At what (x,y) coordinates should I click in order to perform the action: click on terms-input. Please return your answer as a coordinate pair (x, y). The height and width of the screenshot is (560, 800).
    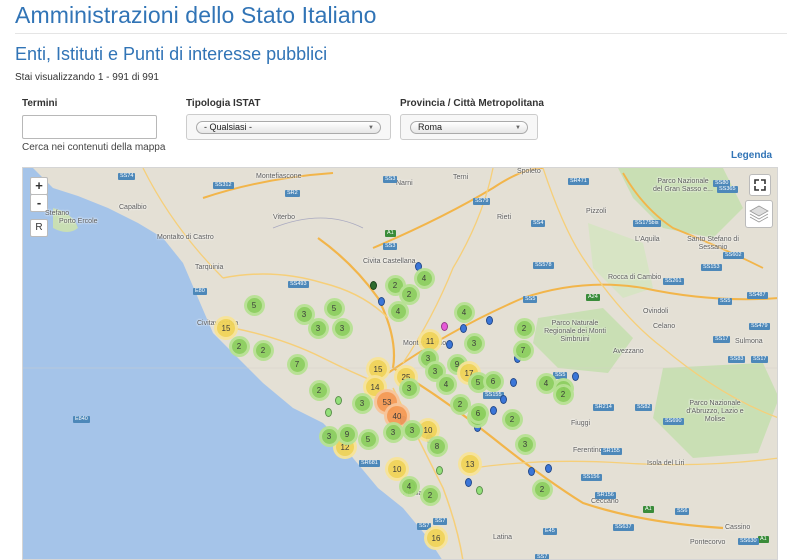
    Looking at the image, I should click on (89, 127).